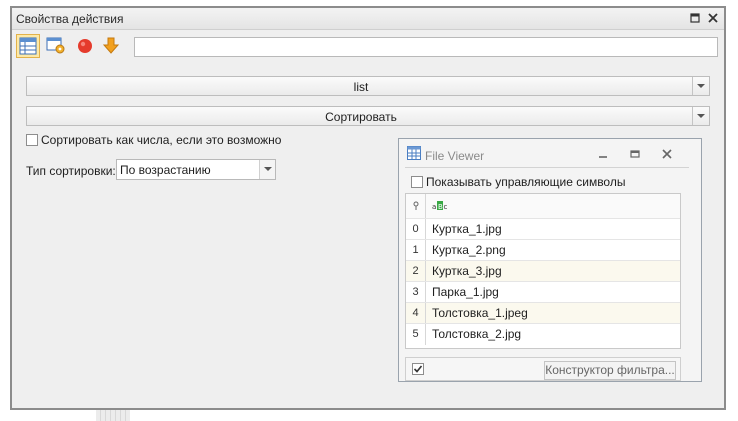 The width and height of the screenshot is (738, 421). I want to click on table-row: 2 Куртка_3.jpg, so click(543, 271).